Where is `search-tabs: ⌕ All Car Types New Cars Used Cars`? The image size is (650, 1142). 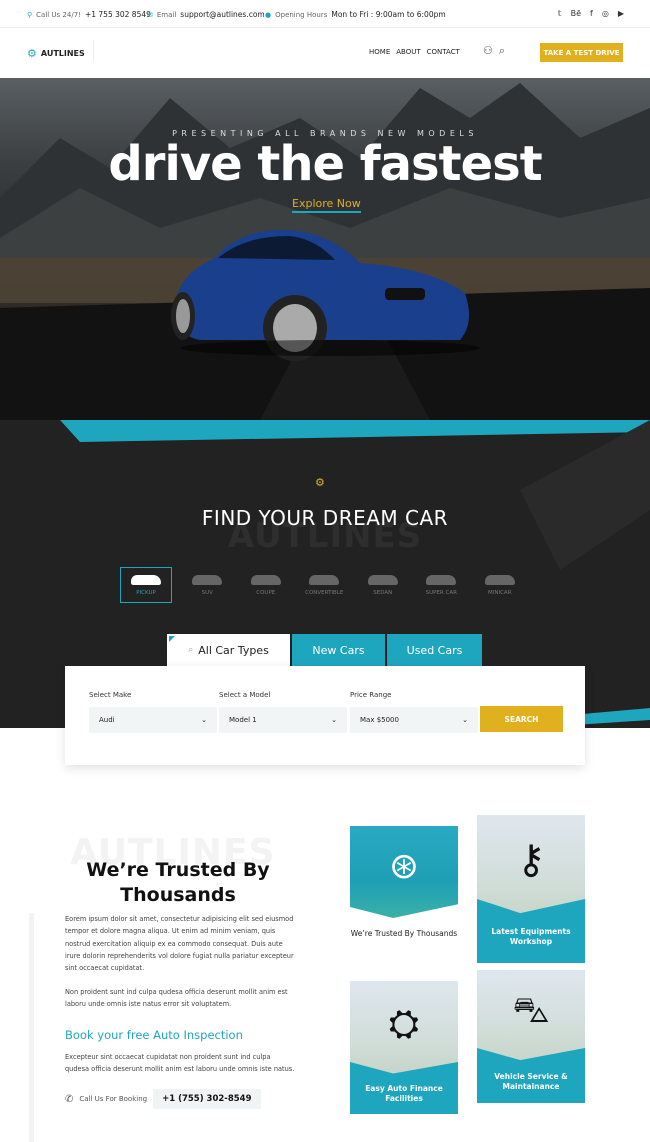
search-tabs: ⌕ All Car Types New Cars Used Cars is located at coordinates (325, 650).